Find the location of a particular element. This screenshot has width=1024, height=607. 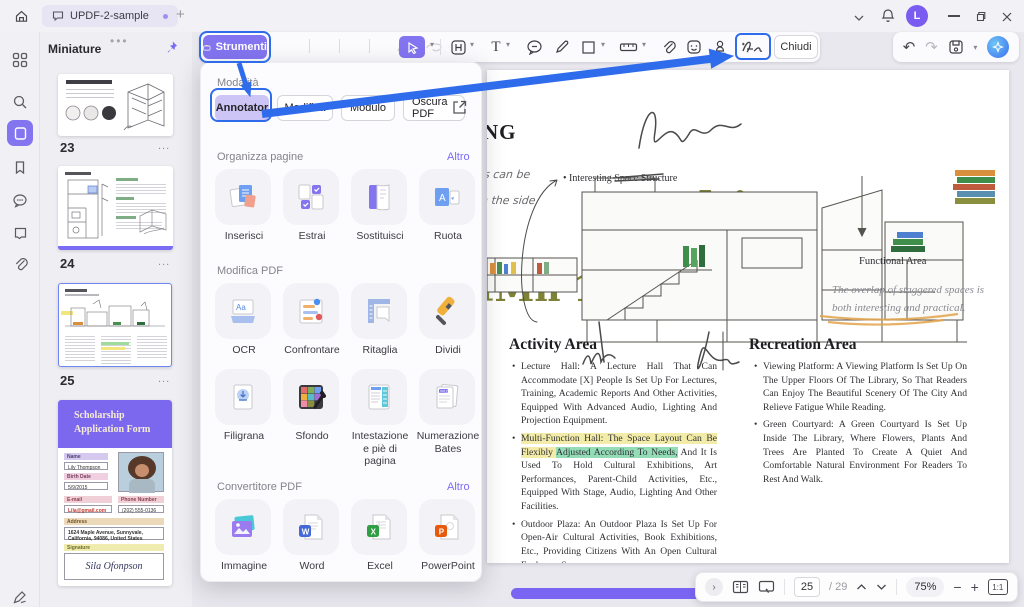

horizontal-scrollbar is located at coordinates (606, 593).